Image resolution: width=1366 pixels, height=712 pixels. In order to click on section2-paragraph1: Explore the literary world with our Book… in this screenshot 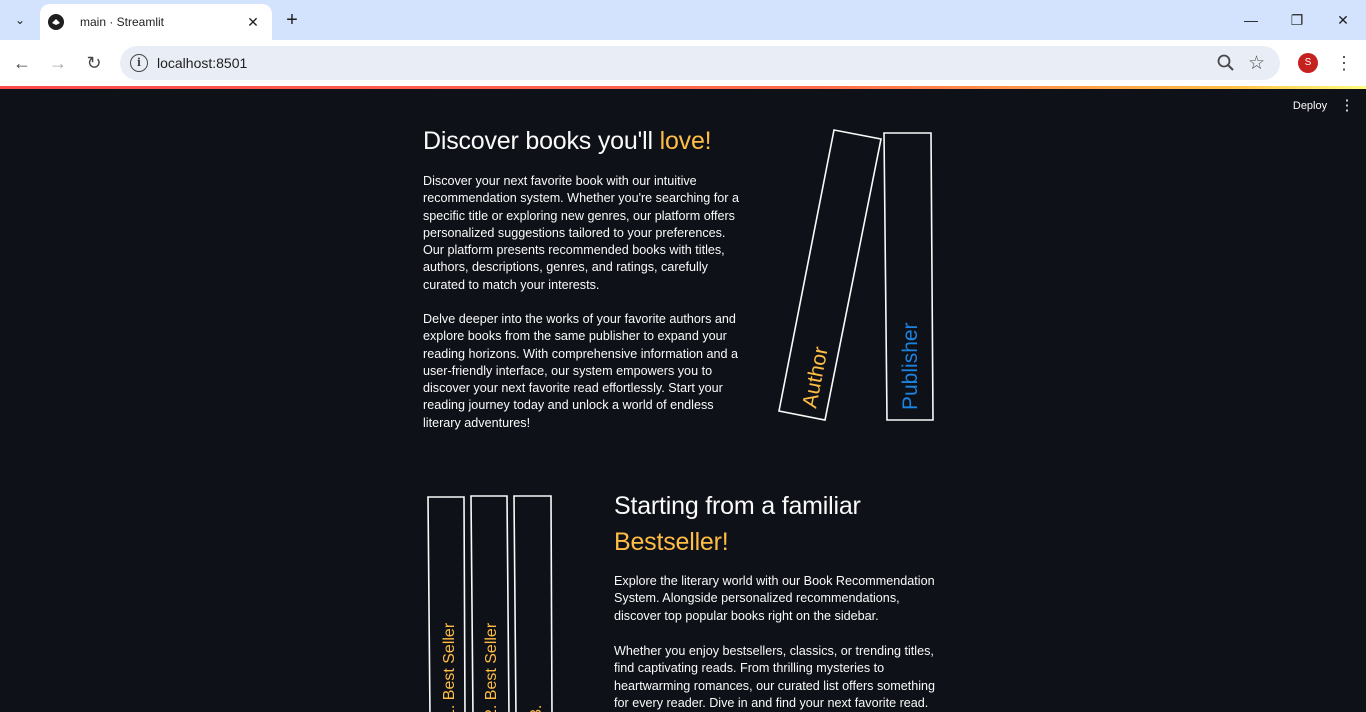, I will do `click(774, 598)`.